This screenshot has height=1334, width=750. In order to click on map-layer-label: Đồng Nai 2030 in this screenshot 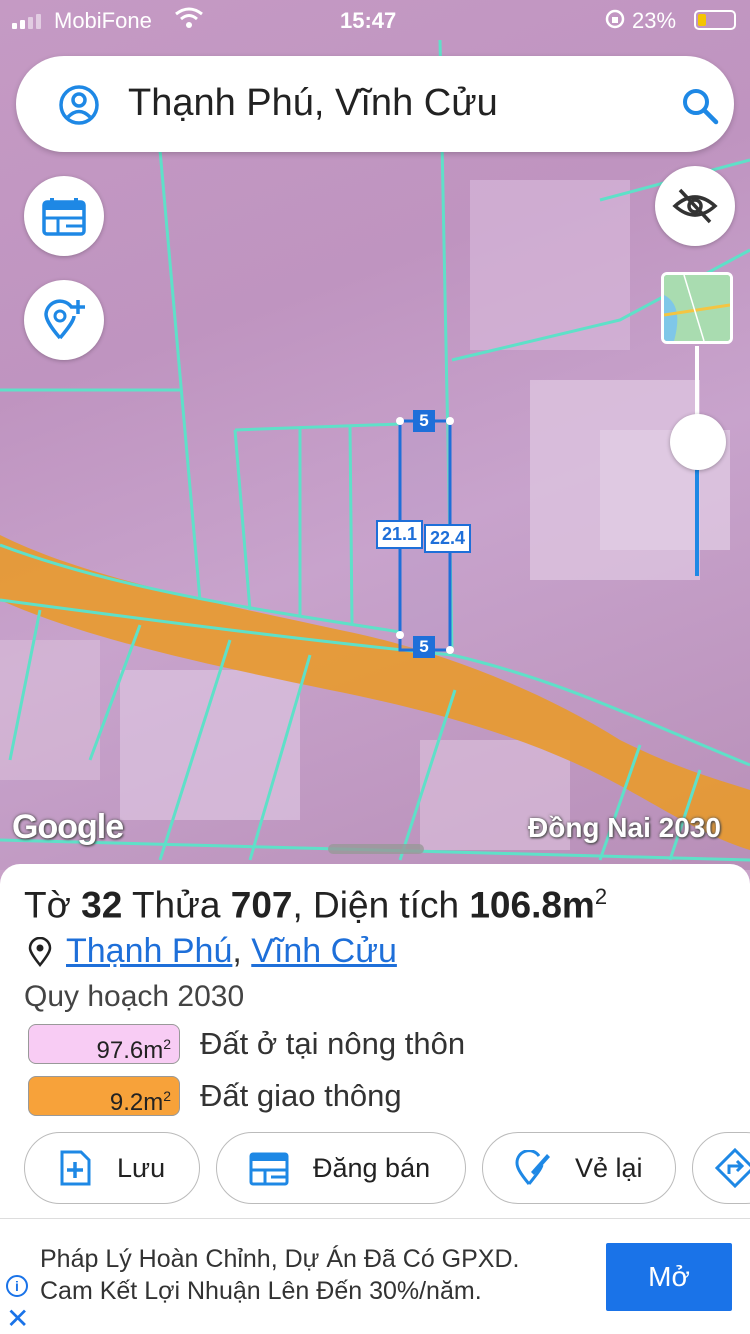, I will do `click(624, 827)`.